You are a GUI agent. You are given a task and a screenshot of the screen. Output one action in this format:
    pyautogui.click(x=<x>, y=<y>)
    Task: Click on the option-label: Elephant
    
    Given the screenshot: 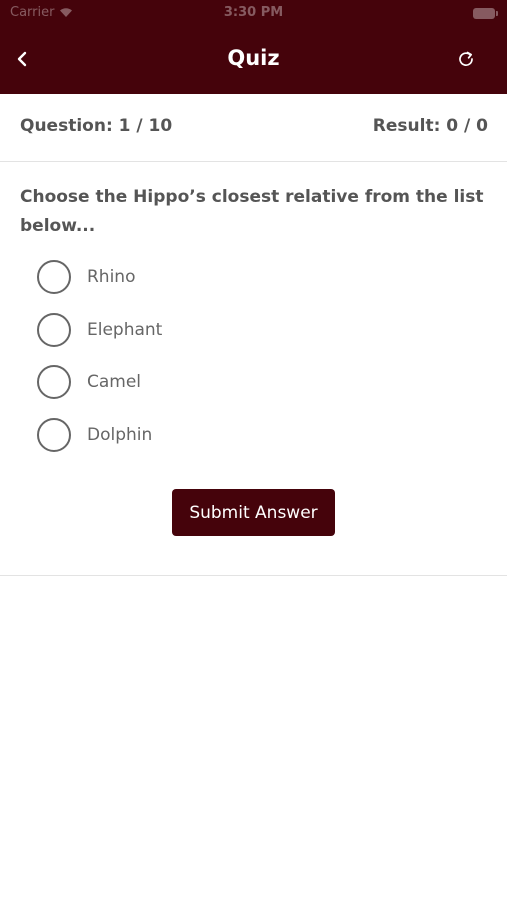 What is the action you would take?
    pyautogui.click(x=125, y=330)
    